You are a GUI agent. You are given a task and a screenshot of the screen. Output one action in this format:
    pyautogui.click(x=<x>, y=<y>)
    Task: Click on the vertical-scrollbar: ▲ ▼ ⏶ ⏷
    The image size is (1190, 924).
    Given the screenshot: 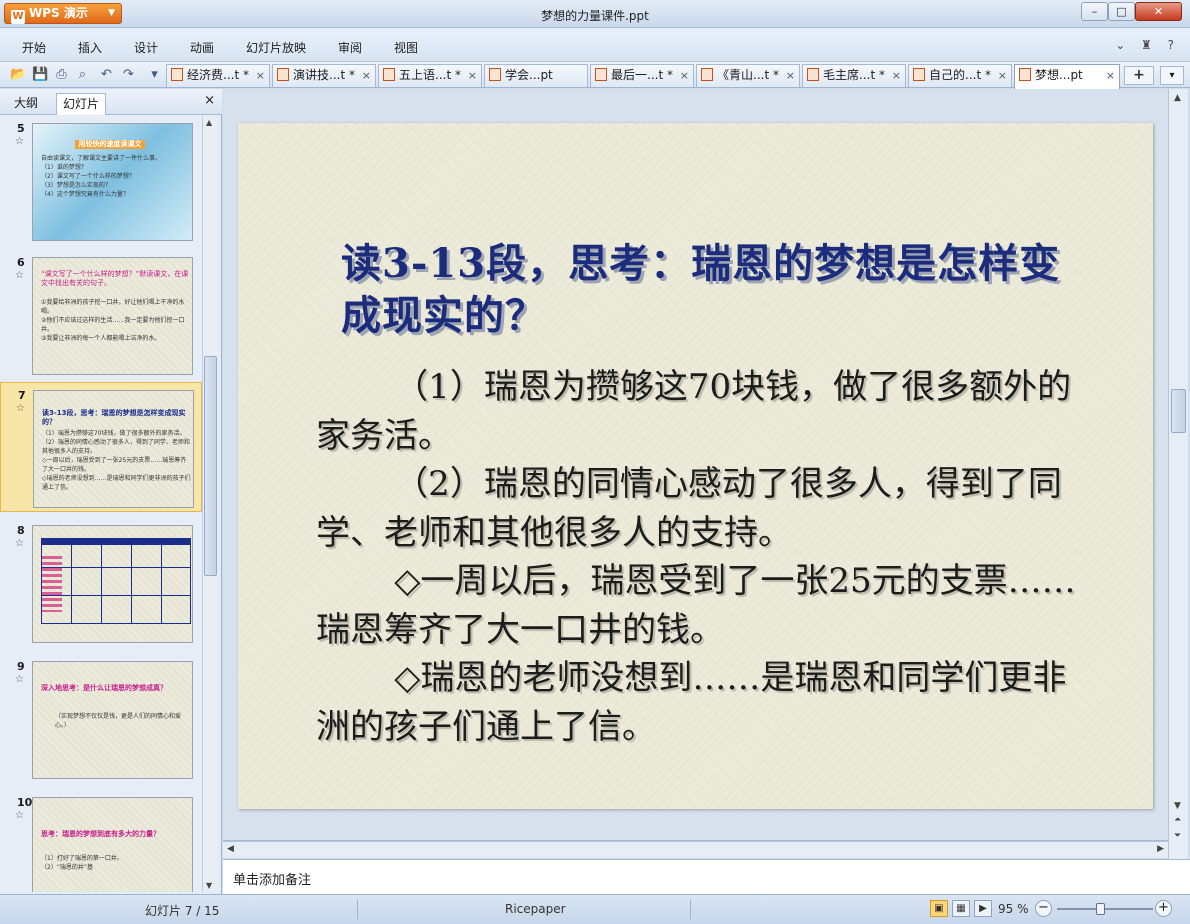 What is the action you would take?
    pyautogui.click(x=1178, y=474)
    